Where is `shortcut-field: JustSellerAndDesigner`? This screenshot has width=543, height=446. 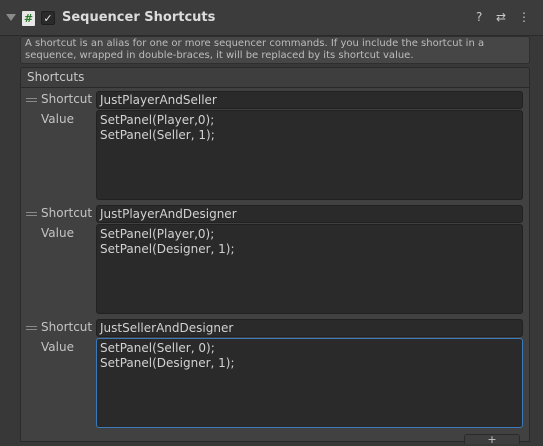
shortcut-field: JustSellerAndDesigner is located at coordinates (309, 328).